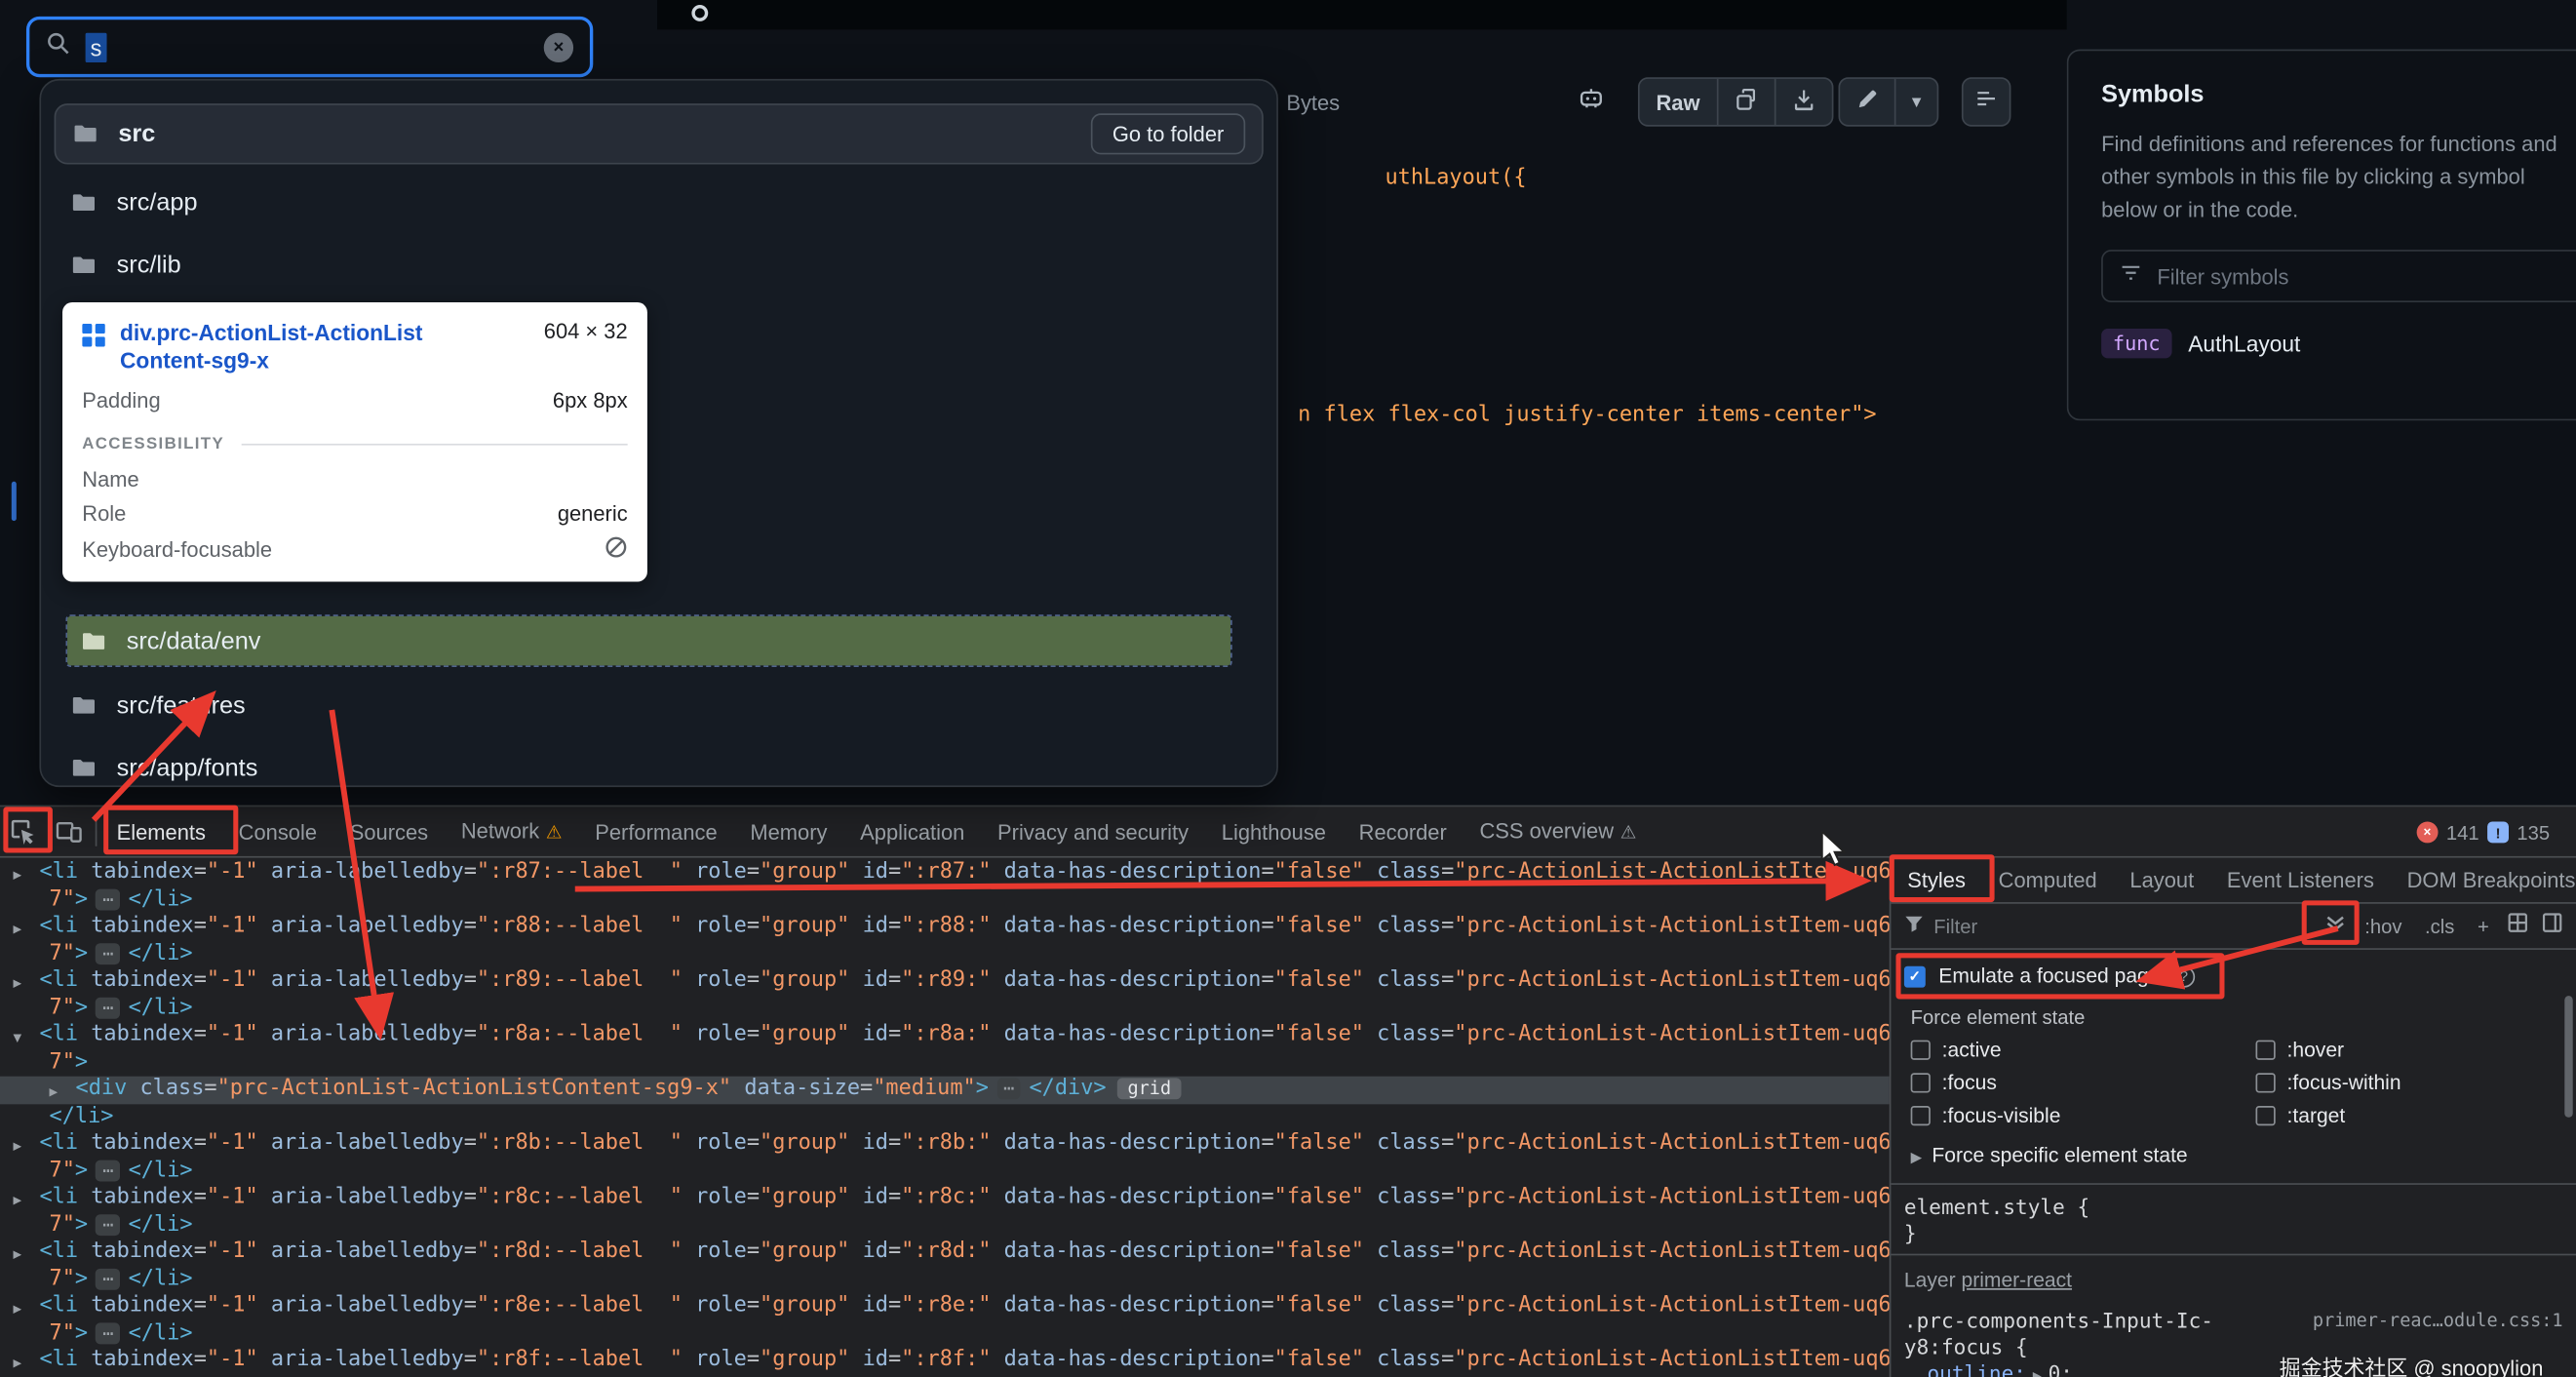  Describe the element at coordinates (2517, 925) in the screenshot. I see `grid-overlay-icon` at that location.